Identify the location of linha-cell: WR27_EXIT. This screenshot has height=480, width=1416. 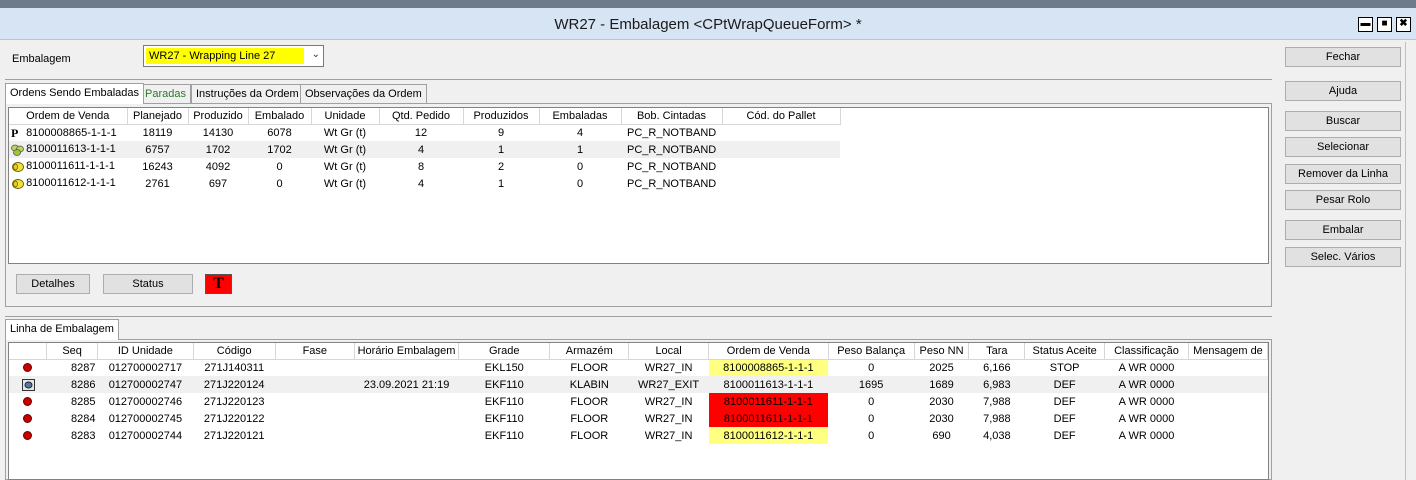
(668, 384).